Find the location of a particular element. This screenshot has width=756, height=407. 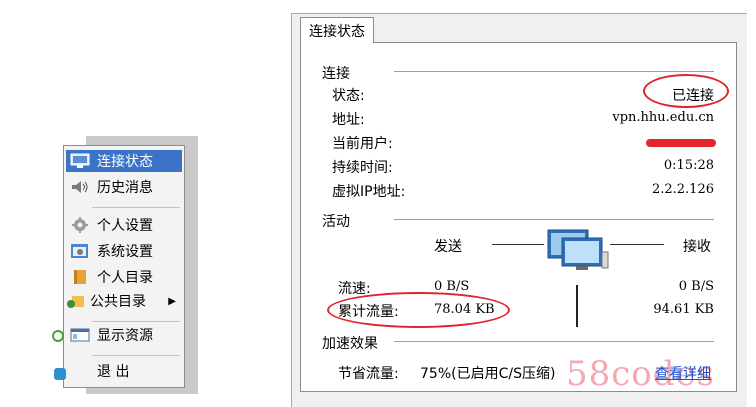

window-icon is located at coordinates (80, 335).